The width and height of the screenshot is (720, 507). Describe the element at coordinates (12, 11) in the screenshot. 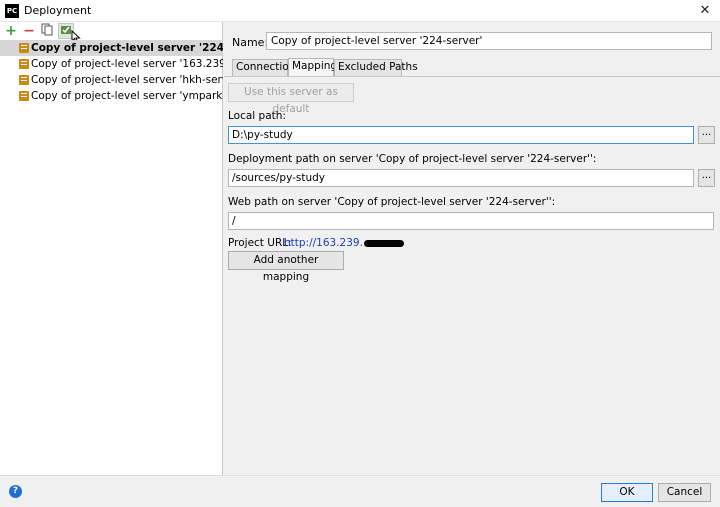

I see `pycharm-app-icon: PC` at that location.